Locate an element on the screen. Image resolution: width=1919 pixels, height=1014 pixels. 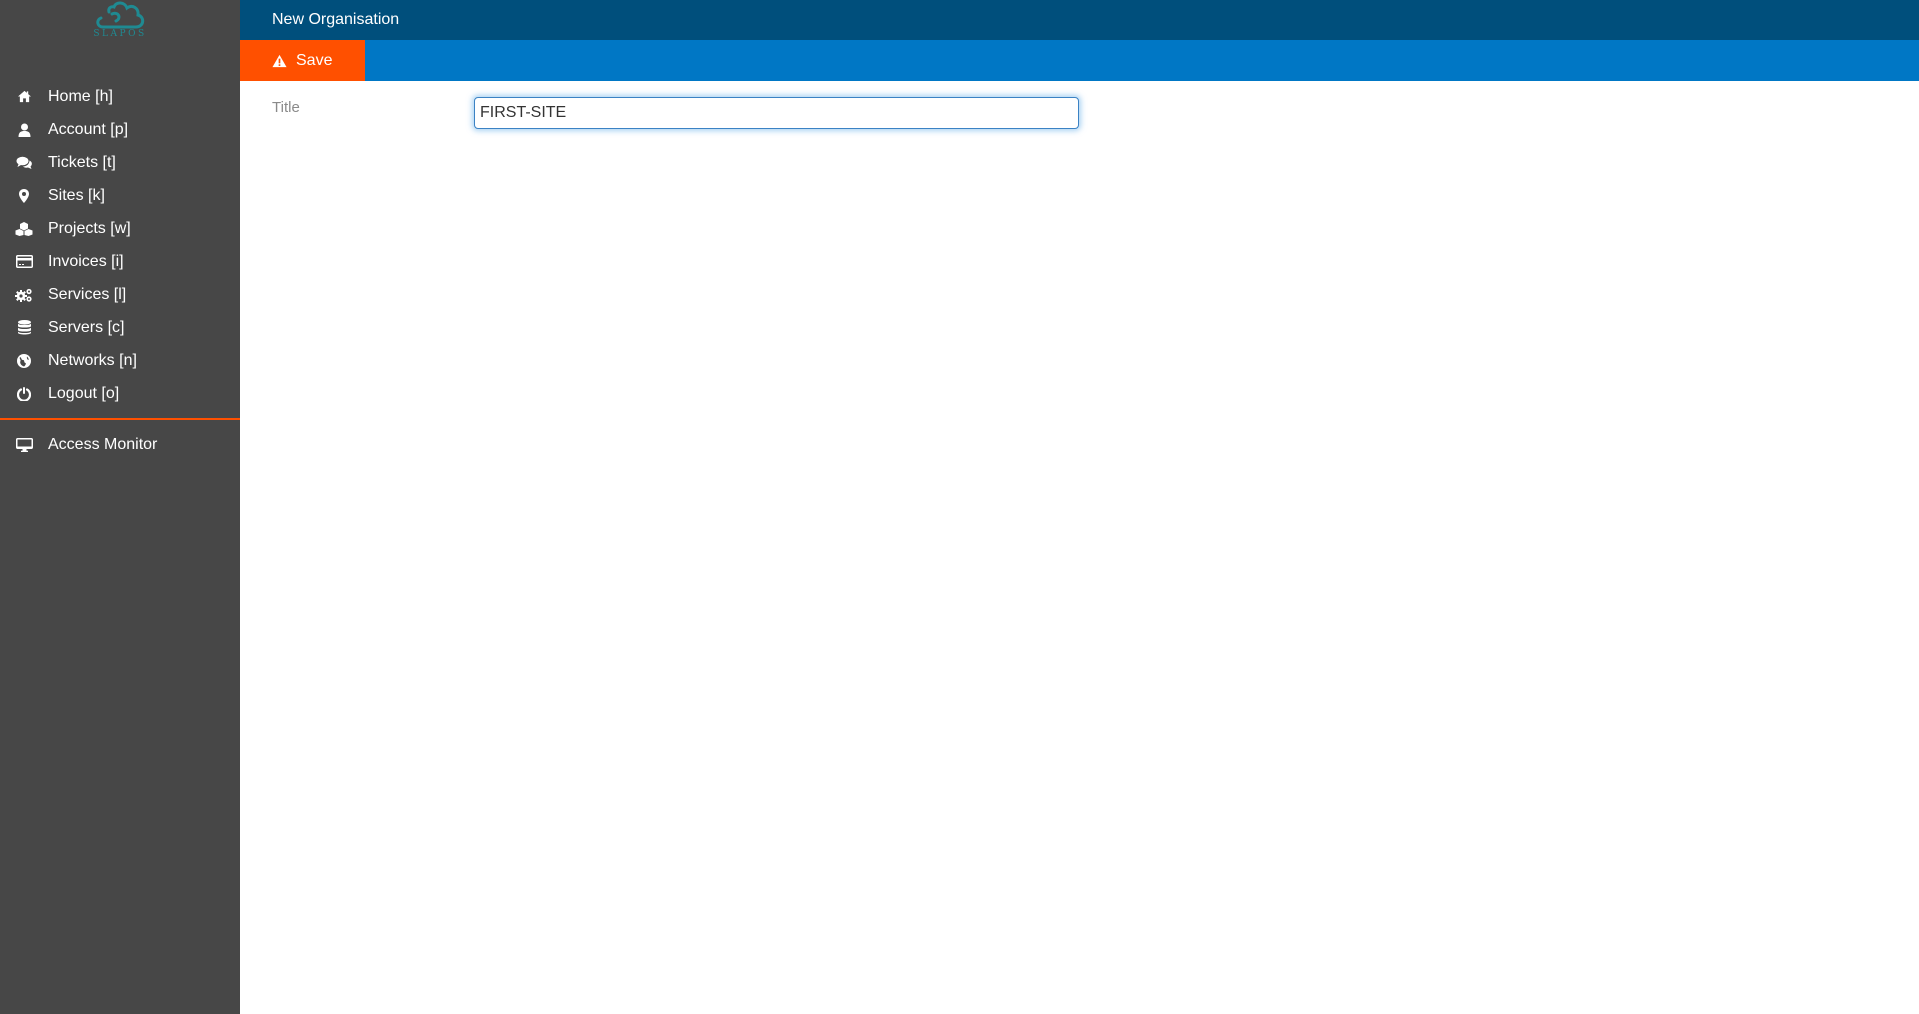
sidebar-item-networks: Networks [n] is located at coordinates (120, 360).